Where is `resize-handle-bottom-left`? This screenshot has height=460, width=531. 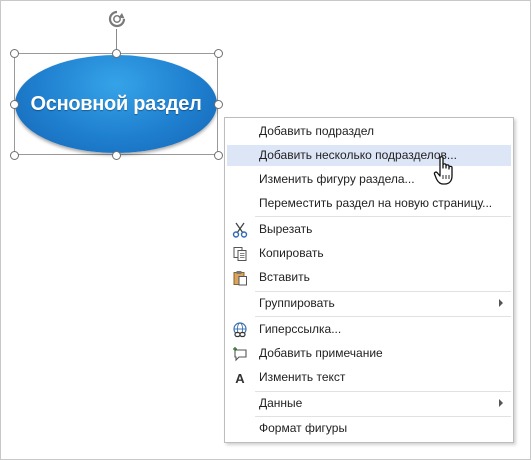 resize-handle-bottom-left is located at coordinates (14, 155).